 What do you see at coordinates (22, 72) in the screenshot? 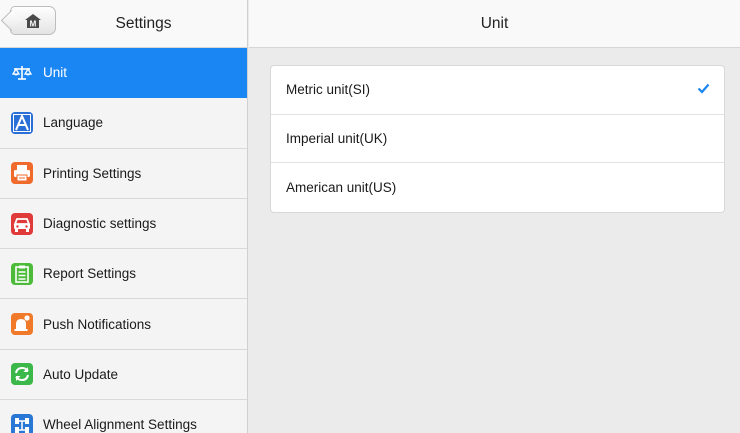
I see `scale-icon` at bounding box center [22, 72].